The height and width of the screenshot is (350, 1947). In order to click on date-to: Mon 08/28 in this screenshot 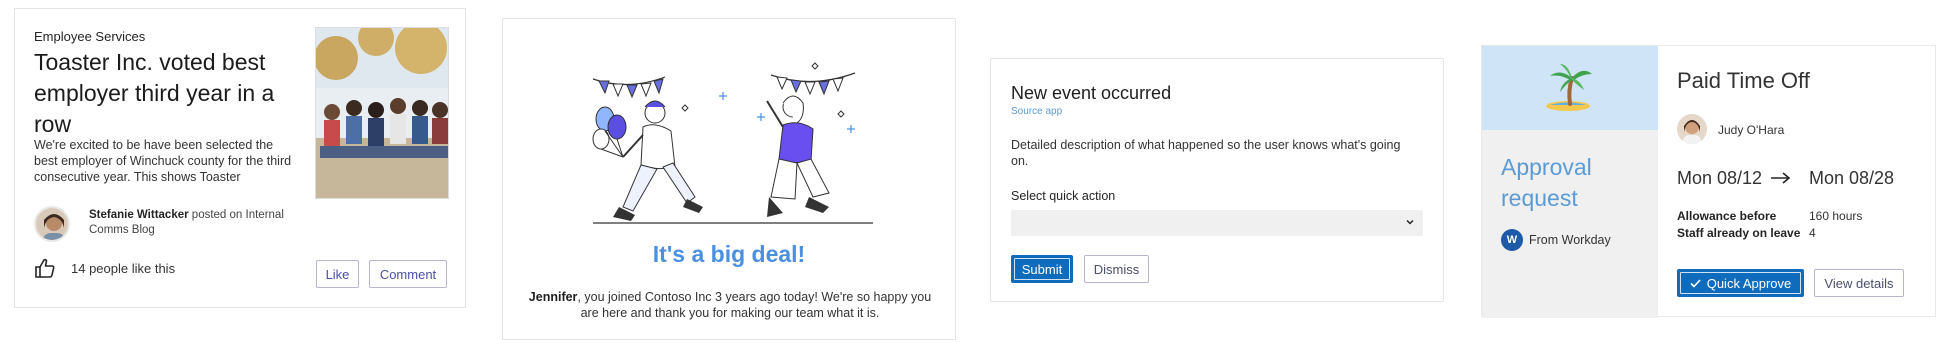, I will do `click(1852, 178)`.